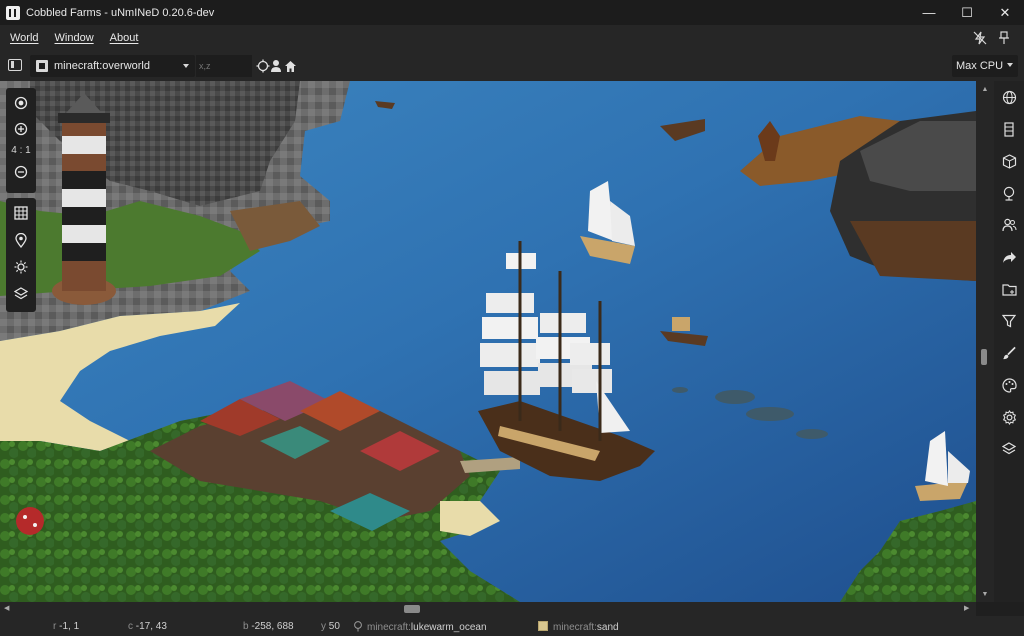  I want to click on close-button: ✕, so click(1005, 12).